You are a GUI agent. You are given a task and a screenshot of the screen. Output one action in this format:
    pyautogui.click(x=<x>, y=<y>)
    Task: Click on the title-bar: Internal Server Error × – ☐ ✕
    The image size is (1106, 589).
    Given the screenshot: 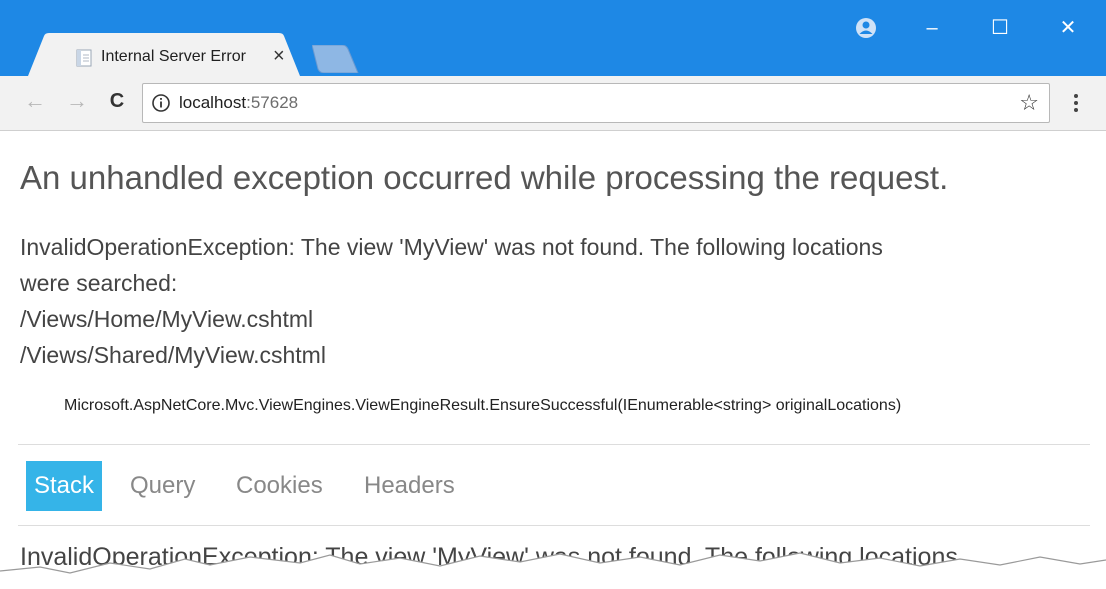 What is the action you would take?
    pyautogui.click(x=553, y=38)
    